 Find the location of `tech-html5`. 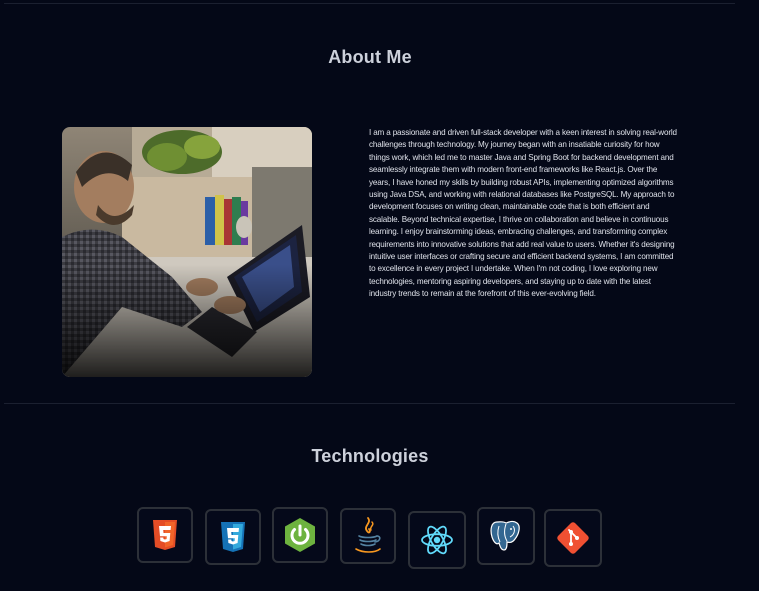

tech-html5 is located at coordinates (165, 535).